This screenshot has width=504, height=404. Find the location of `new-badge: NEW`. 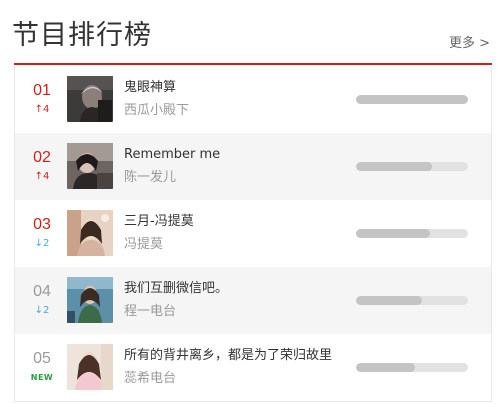

new-badge: NEW is located at coordinates (42, 377).